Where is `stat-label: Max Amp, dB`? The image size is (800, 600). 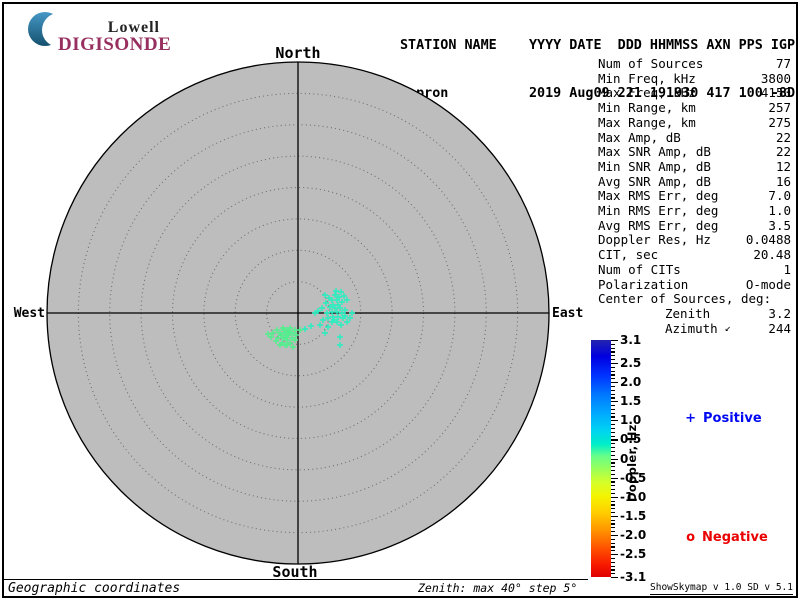 stat-label: Max Amp, dB is located at coordinates (639, 137).